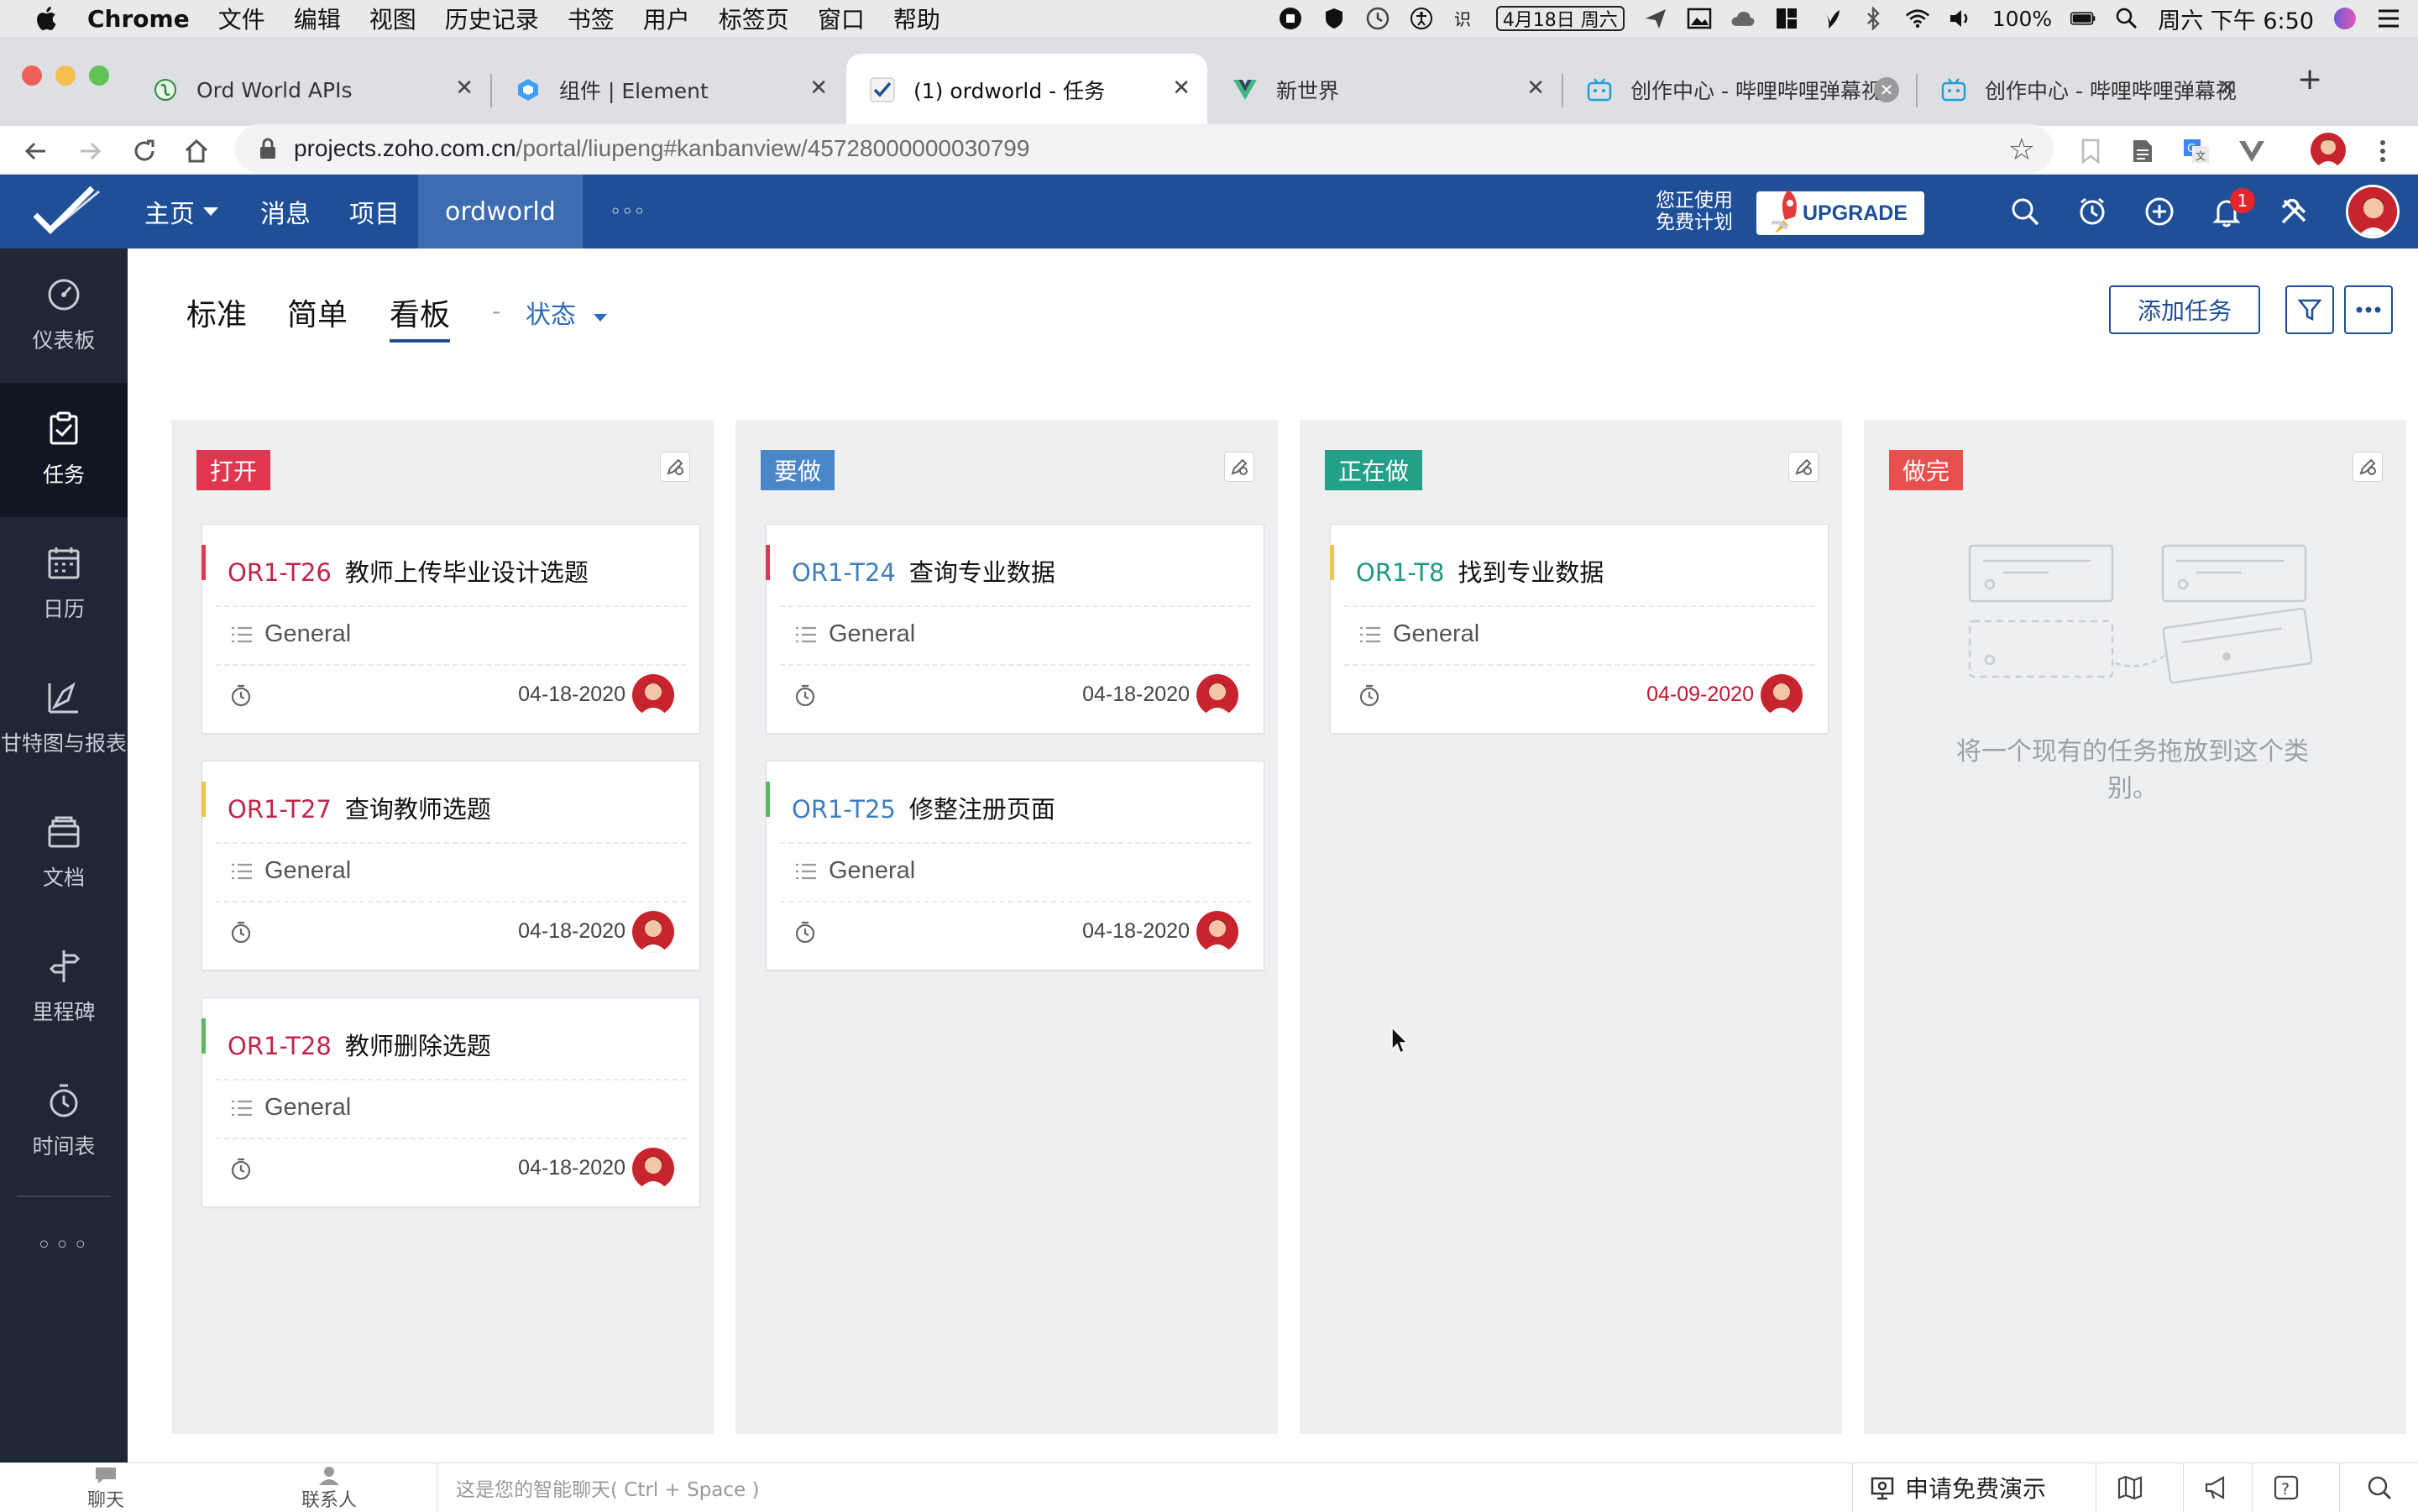 This screenshot has height=1512, width=2418. What do you see at coordinates (1400, 572) in the screenshot?
I see `task-id: OR1-T8` at bounding box center [1400, 572].